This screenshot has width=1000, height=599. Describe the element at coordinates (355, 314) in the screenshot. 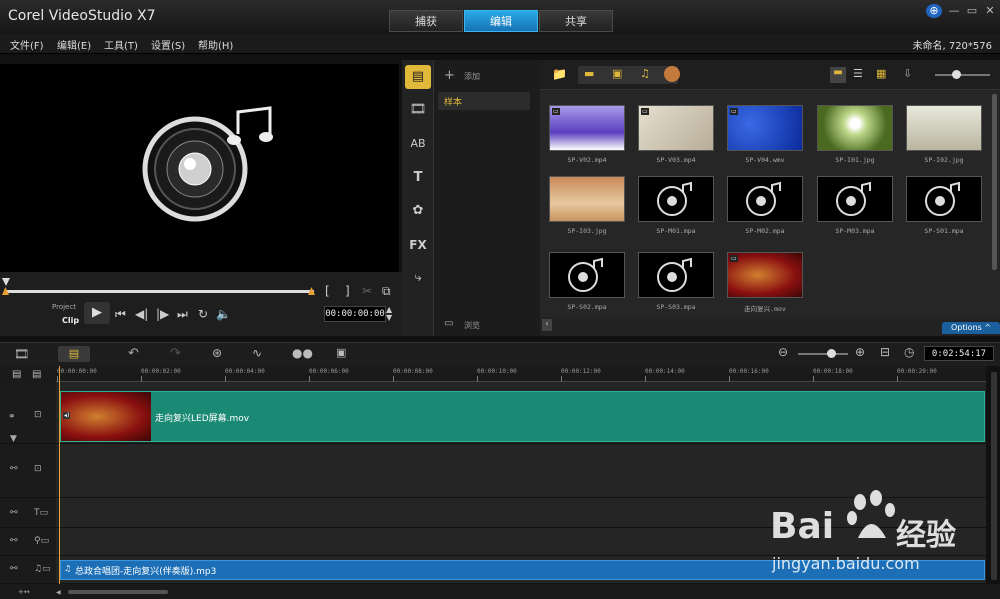

I see `timecode-display: 00:00:00:00` at that location.